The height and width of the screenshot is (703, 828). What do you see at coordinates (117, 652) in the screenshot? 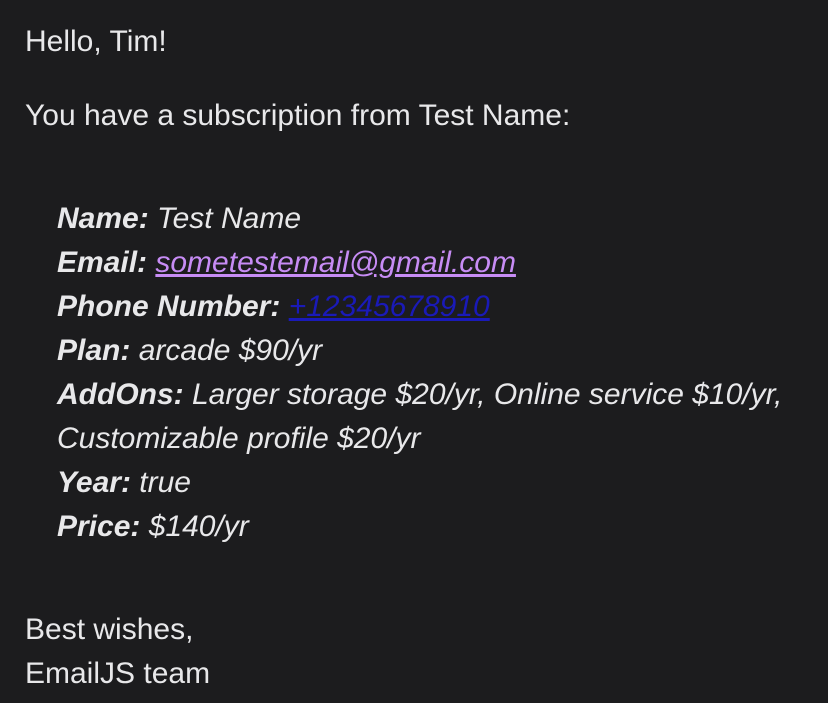
I see `signoff: Best wishes, EmailJS team` at bounding box center [117, 652].